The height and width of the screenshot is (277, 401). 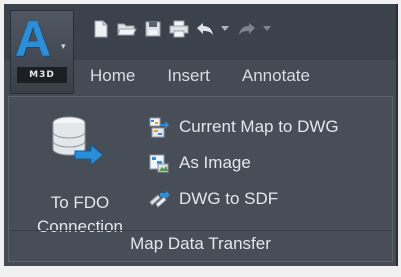 What do you see at coordinates (117, 76) in the screenshot?
I see `tab-home: Home` at bounding box center [117, 76].